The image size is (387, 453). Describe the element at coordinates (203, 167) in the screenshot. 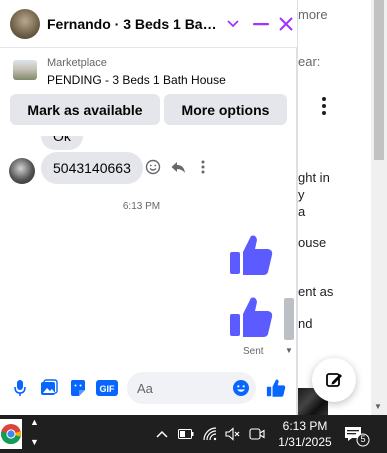

I see `message-more-icon` at that location.